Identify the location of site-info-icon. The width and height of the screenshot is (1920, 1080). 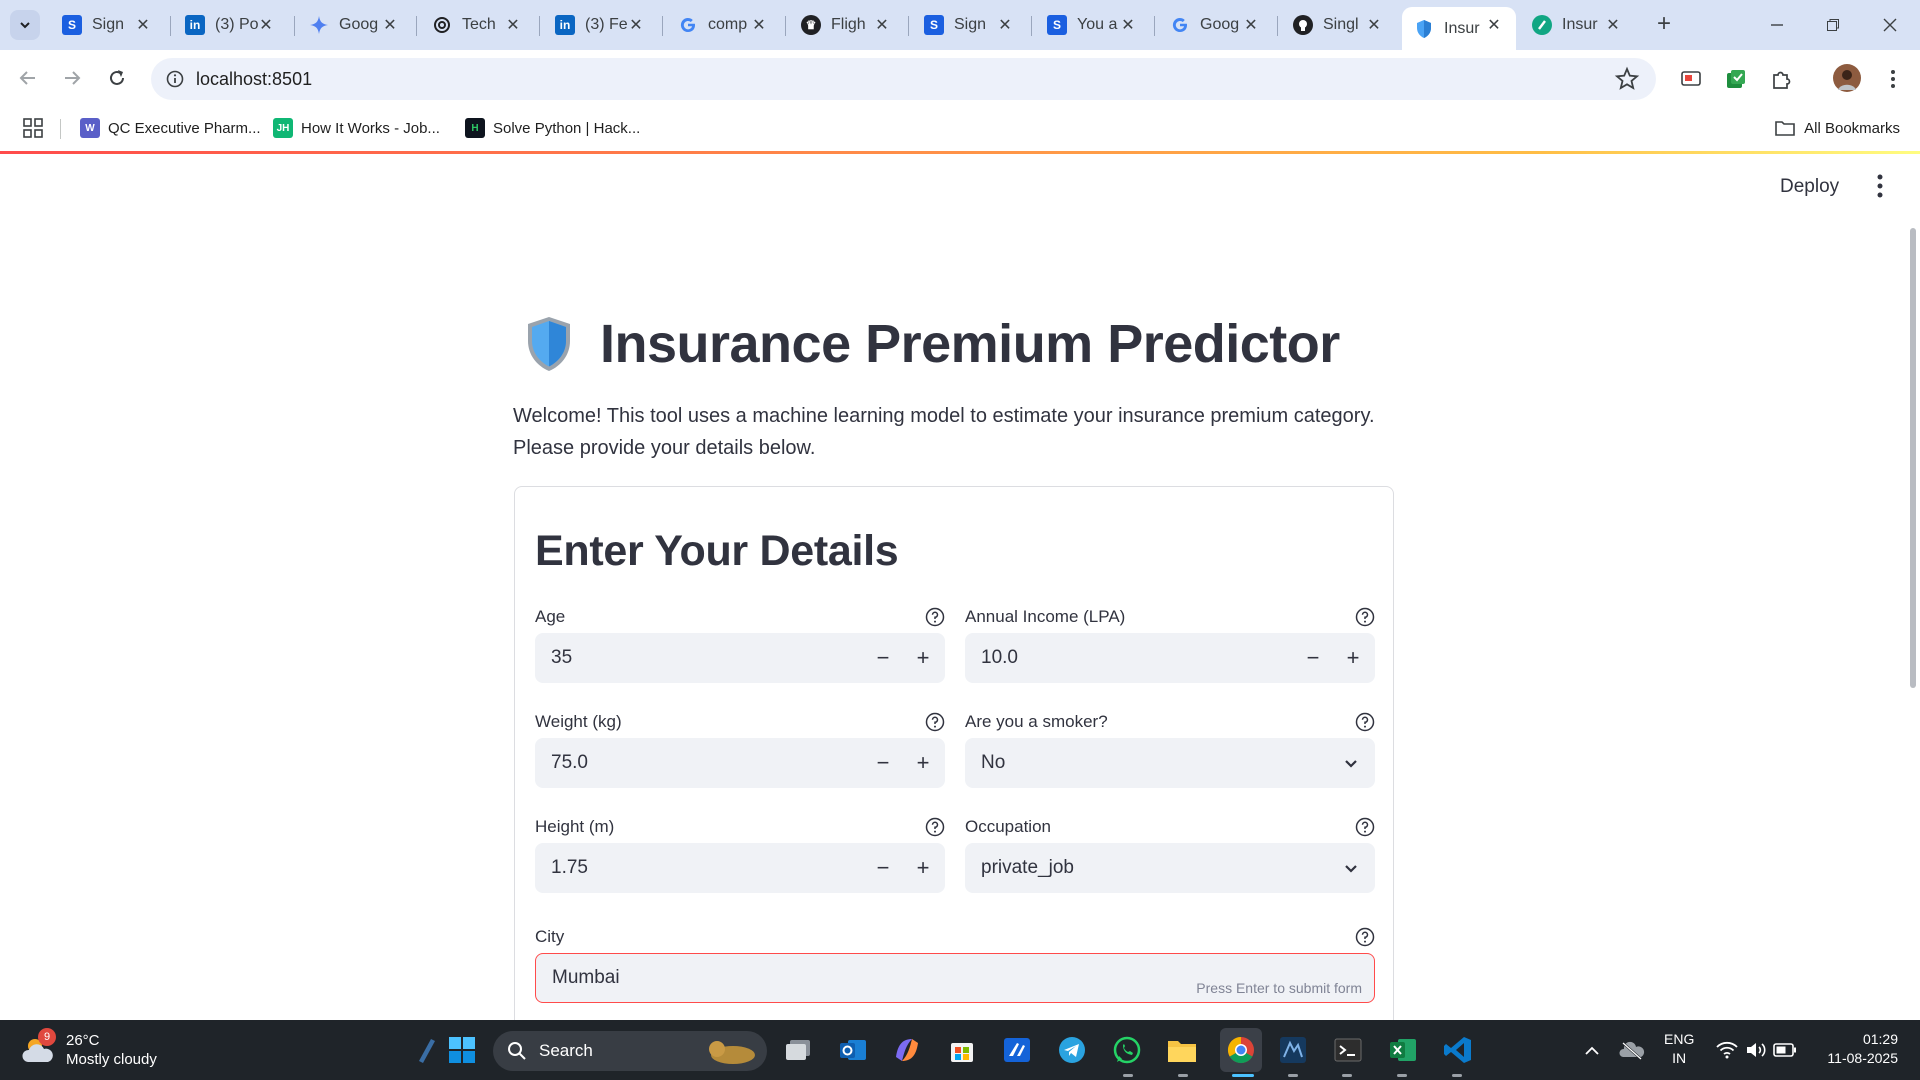
(175, 79).